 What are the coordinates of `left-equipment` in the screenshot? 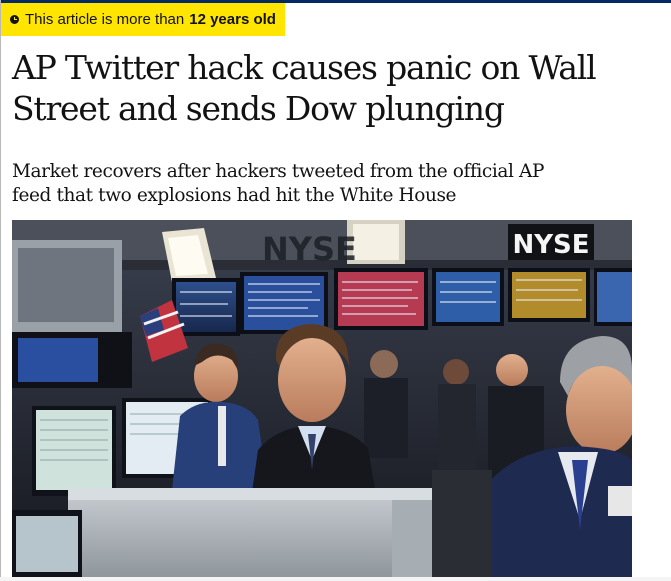 It's located at (72, 314).